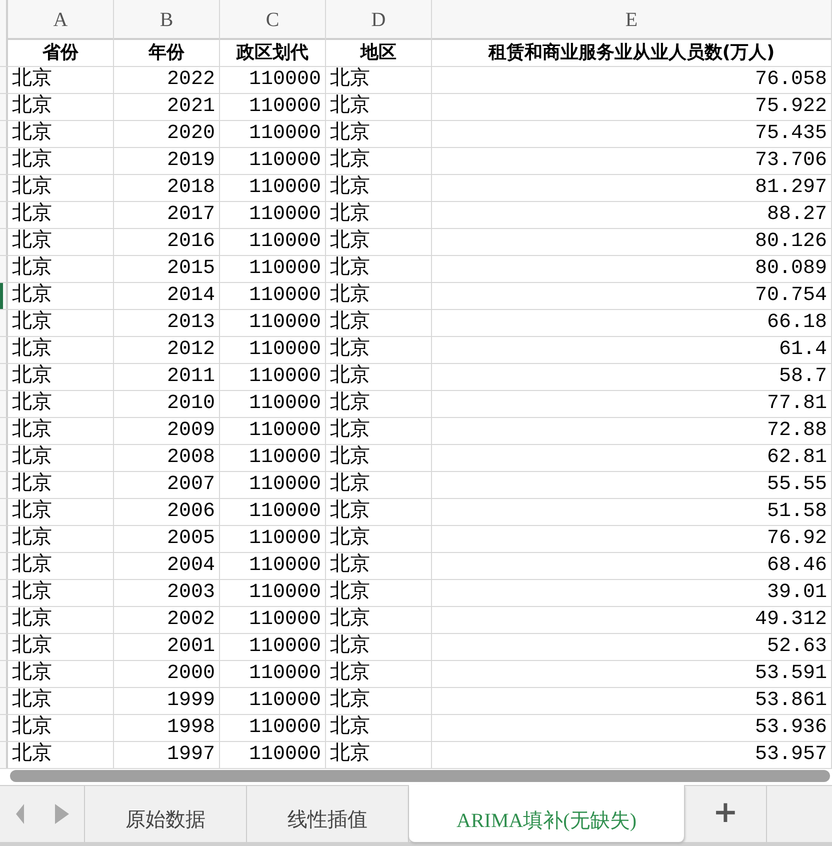 Image resolution: width=832 pixels, height=846 pixels. What do you see at coordinates (167, 431) in the screenshot?
I see `table-cell: 2009` at bounding box center [167, 431].